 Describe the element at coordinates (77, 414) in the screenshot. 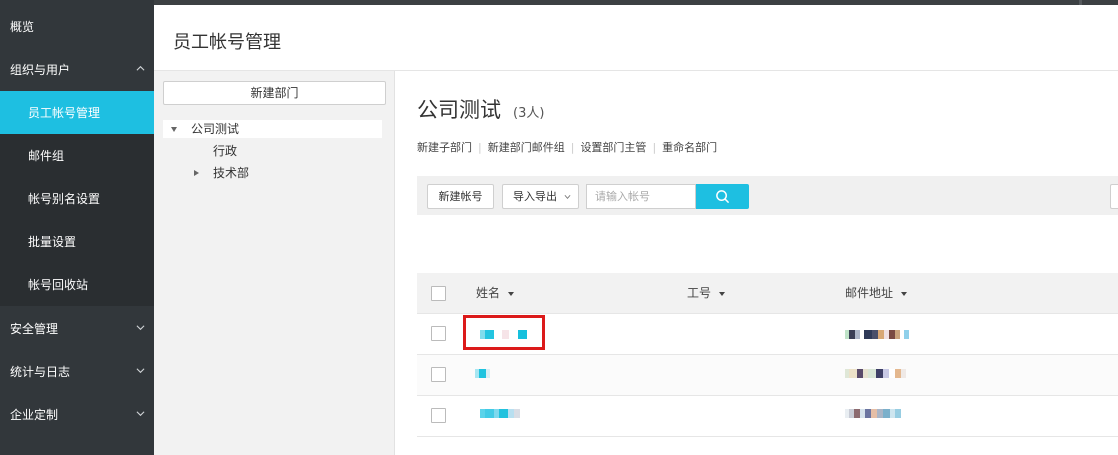

I see `sidebar-item-enterprise-custom: 企业定制` at that location.